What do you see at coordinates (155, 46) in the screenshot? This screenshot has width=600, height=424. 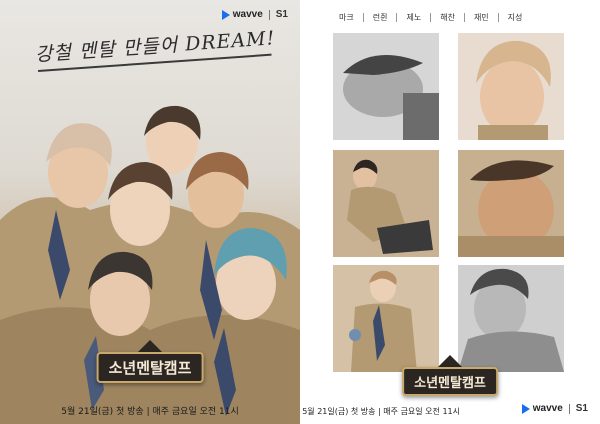 I see `tagline: 강철 멘탈 만들어 DREAM!` at bounding box center [155, 46].